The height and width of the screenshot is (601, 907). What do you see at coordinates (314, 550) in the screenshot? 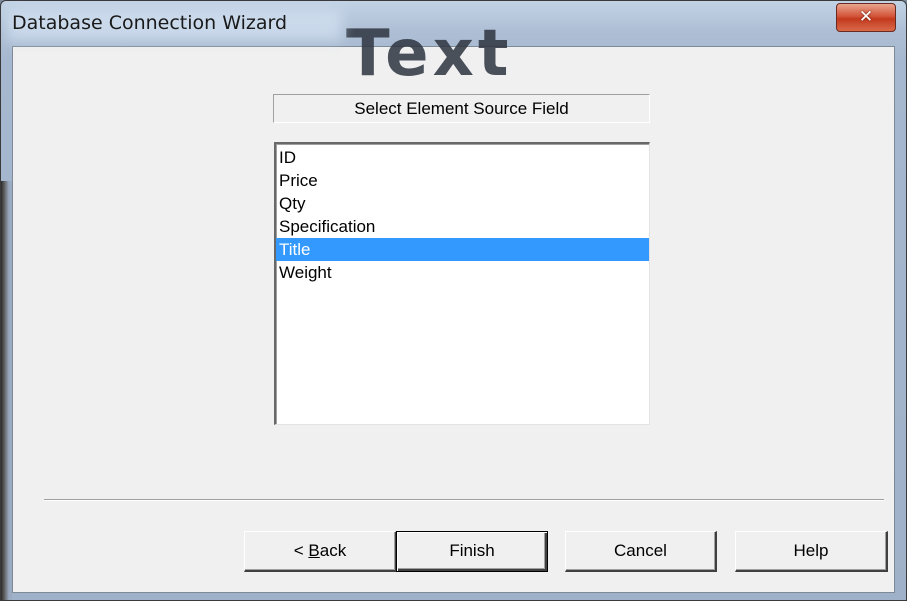
I see `back-button-mnemonic: B` at bounding box center [314, 550].